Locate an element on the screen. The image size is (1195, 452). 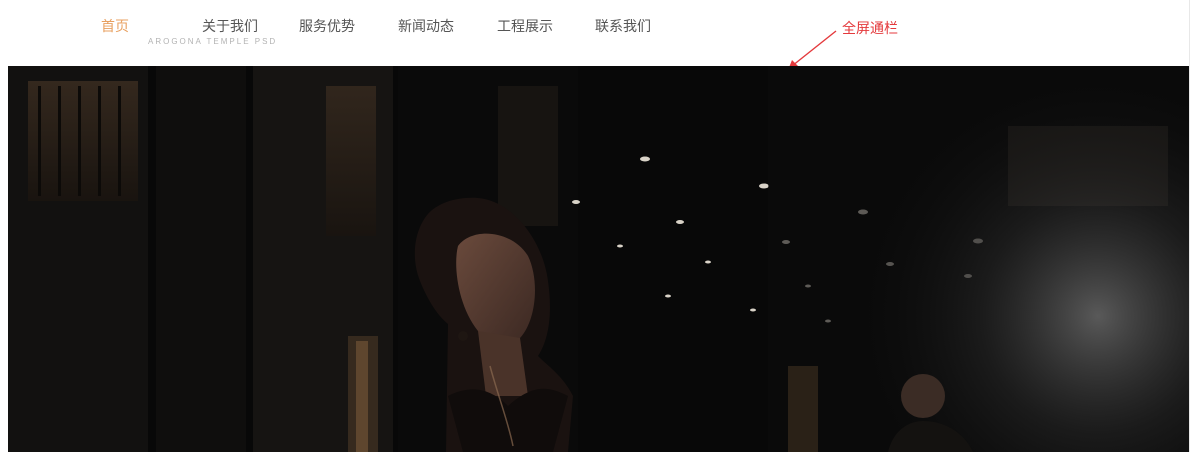
annotation-label: 全屏通栏 is located at coordinates (870, 29).